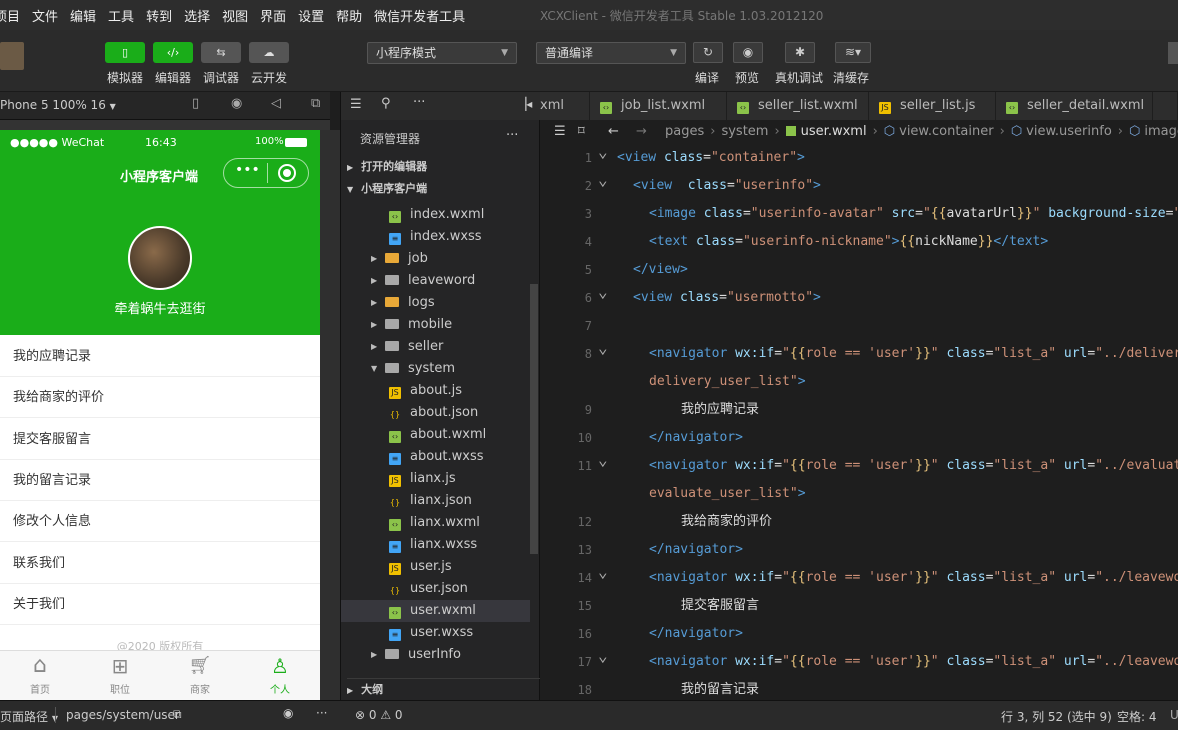  I want to click on editor-tab: ‹› seller_list.wxml, so click(798, 106).